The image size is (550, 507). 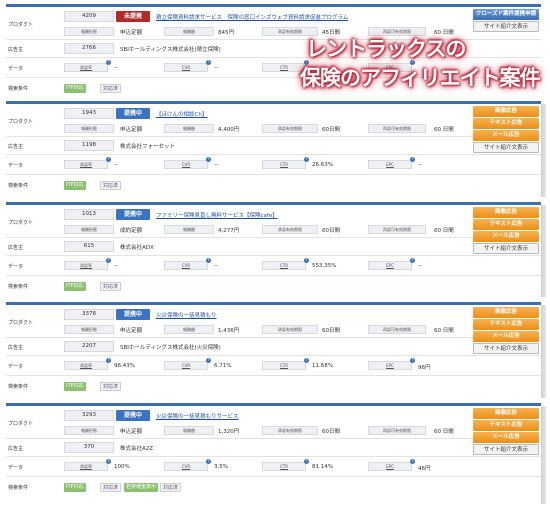 I want to click on approval-period-label: 承認有効期限, so click(x=290, y=229).